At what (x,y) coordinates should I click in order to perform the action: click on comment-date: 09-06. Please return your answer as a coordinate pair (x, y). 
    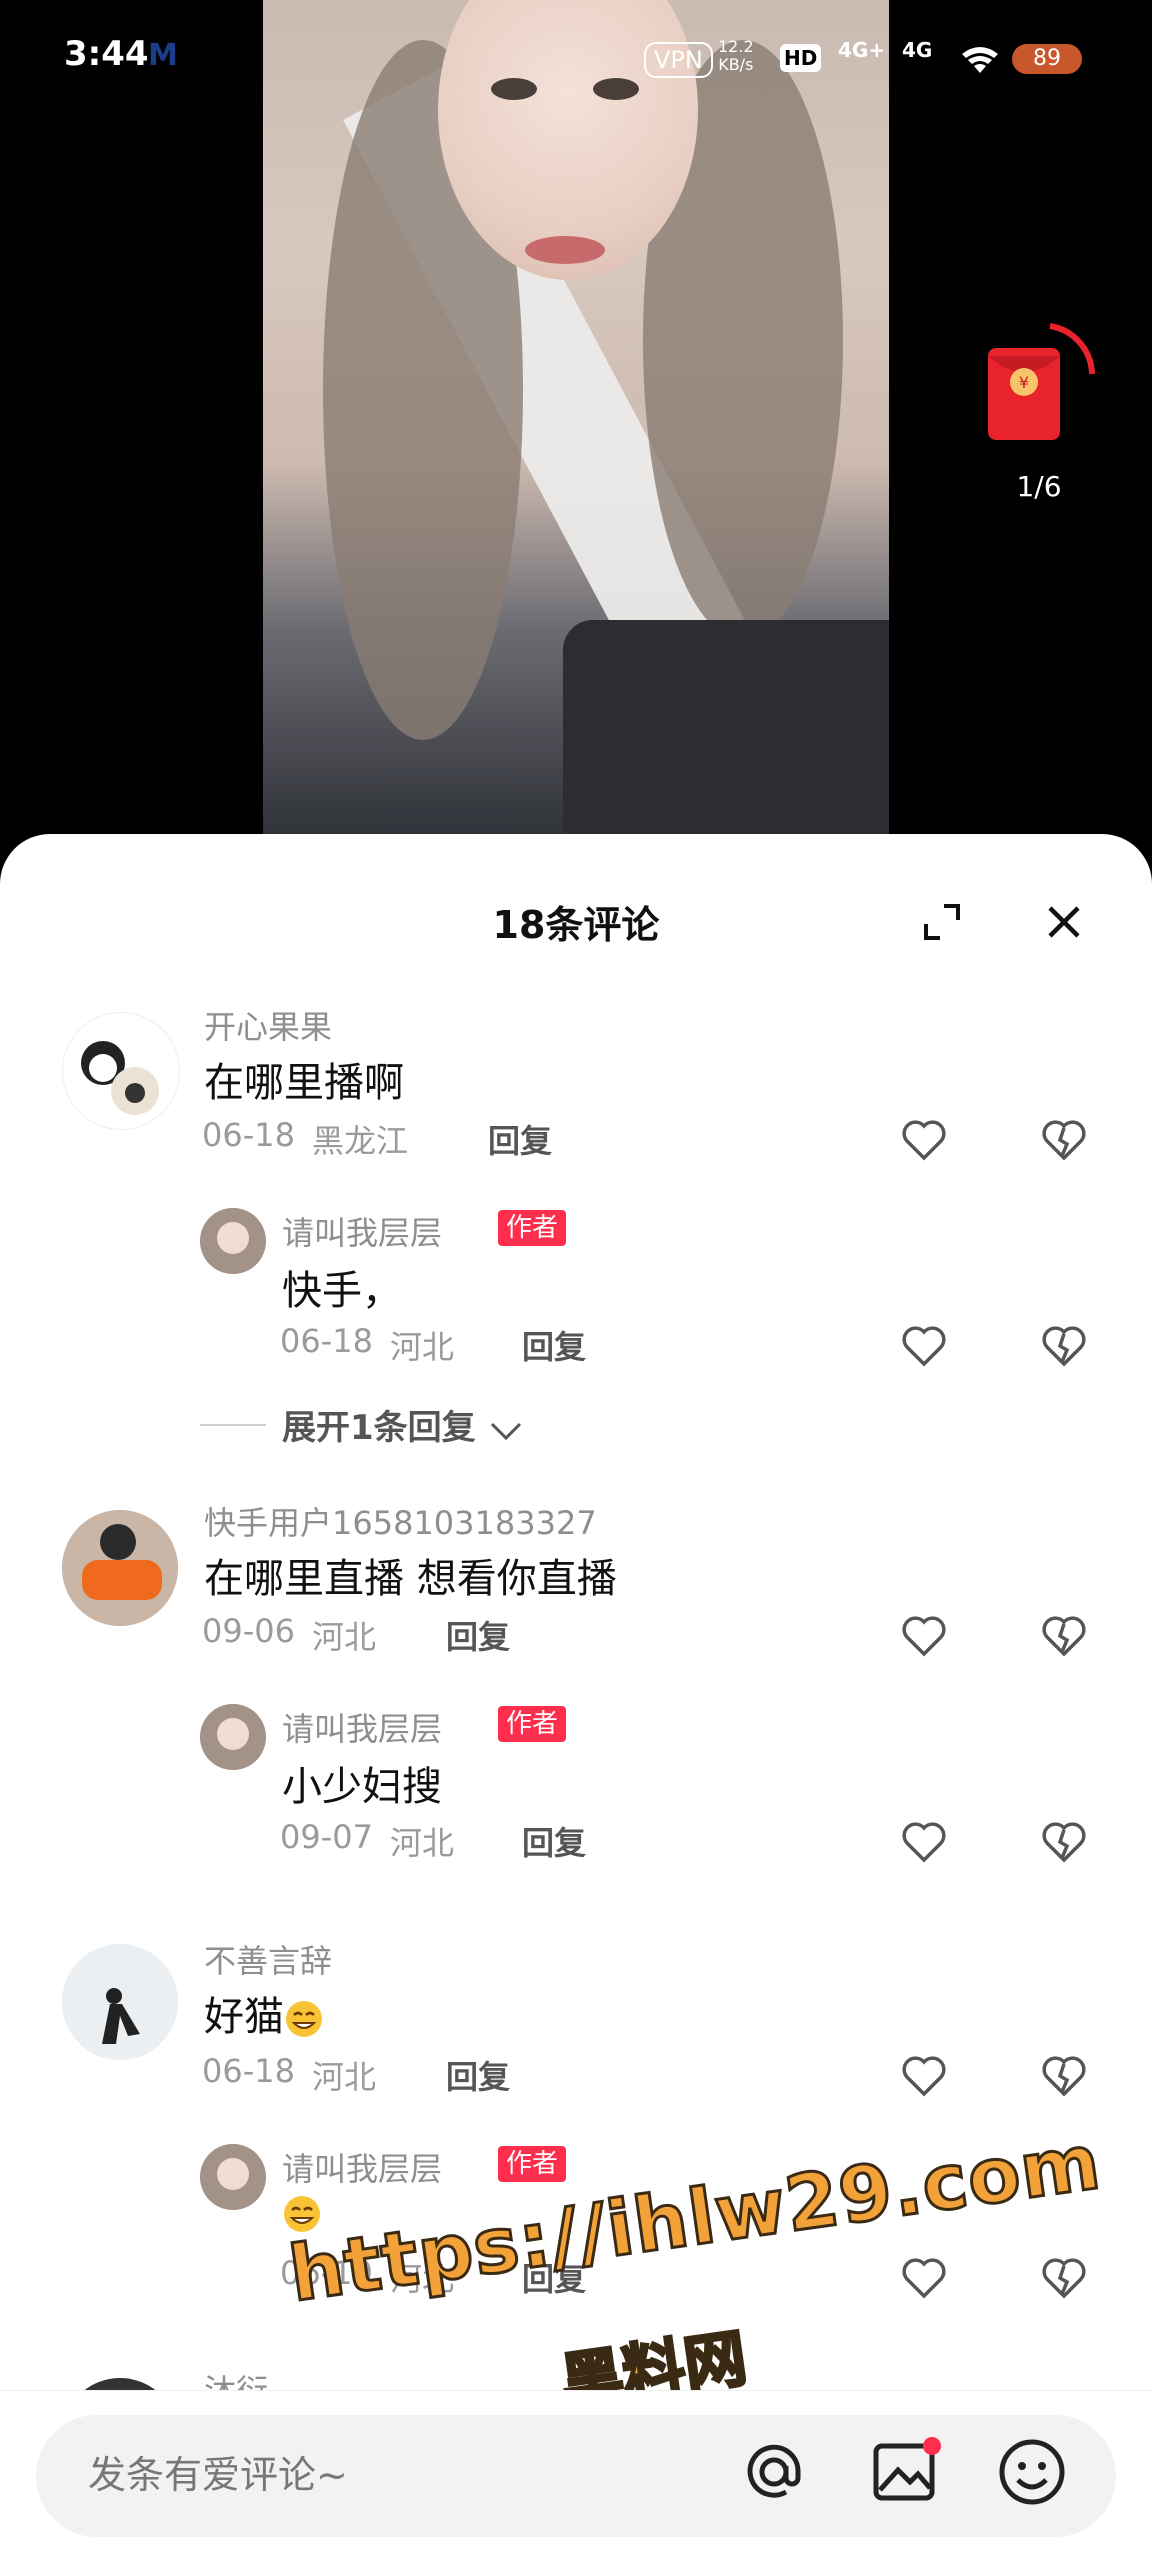
    Looking at the image, I should click on (248, 1631).